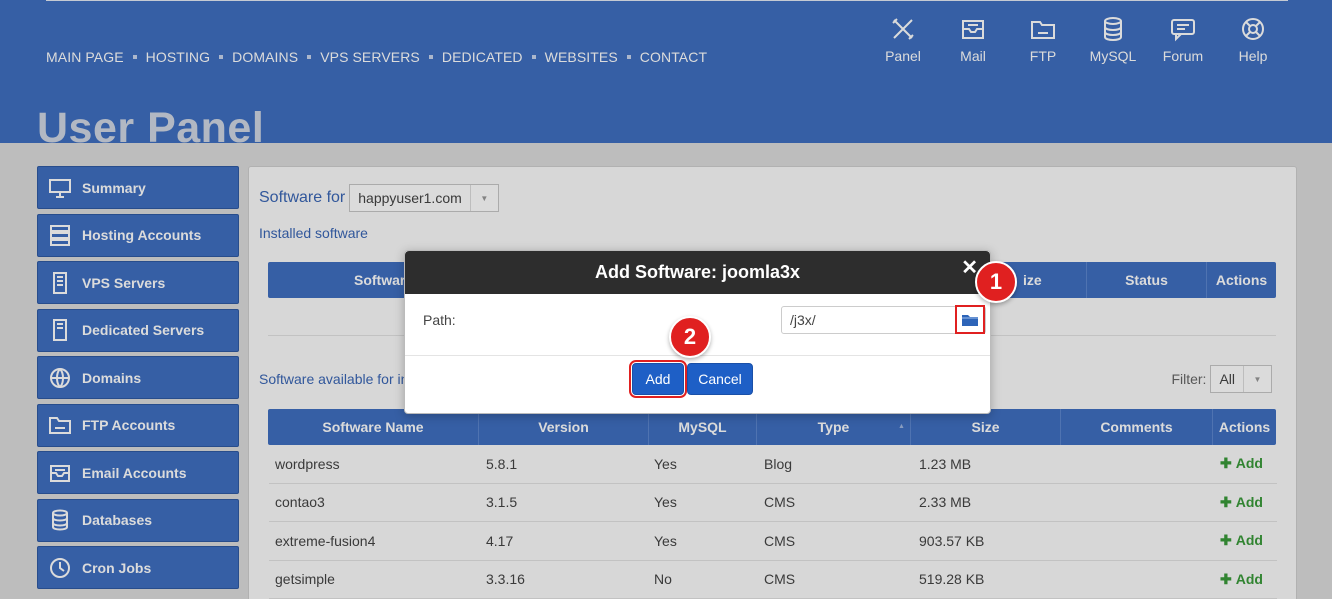 The height and width of the screenshot is (599, 1332). Describe the element at coordinates (720, 379) in the screenshot. I see `cancel-button: Cancel` at that location.